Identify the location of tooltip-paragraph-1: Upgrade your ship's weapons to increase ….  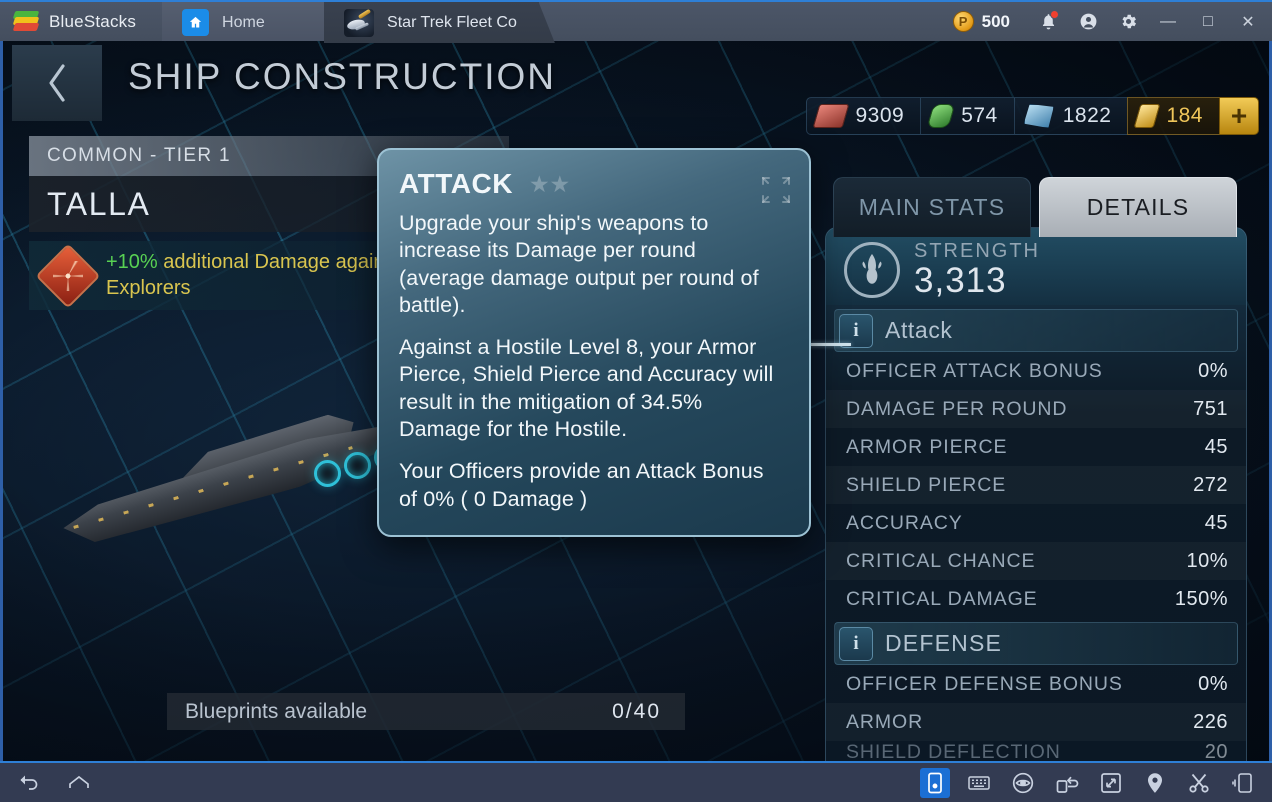
(579, 264).